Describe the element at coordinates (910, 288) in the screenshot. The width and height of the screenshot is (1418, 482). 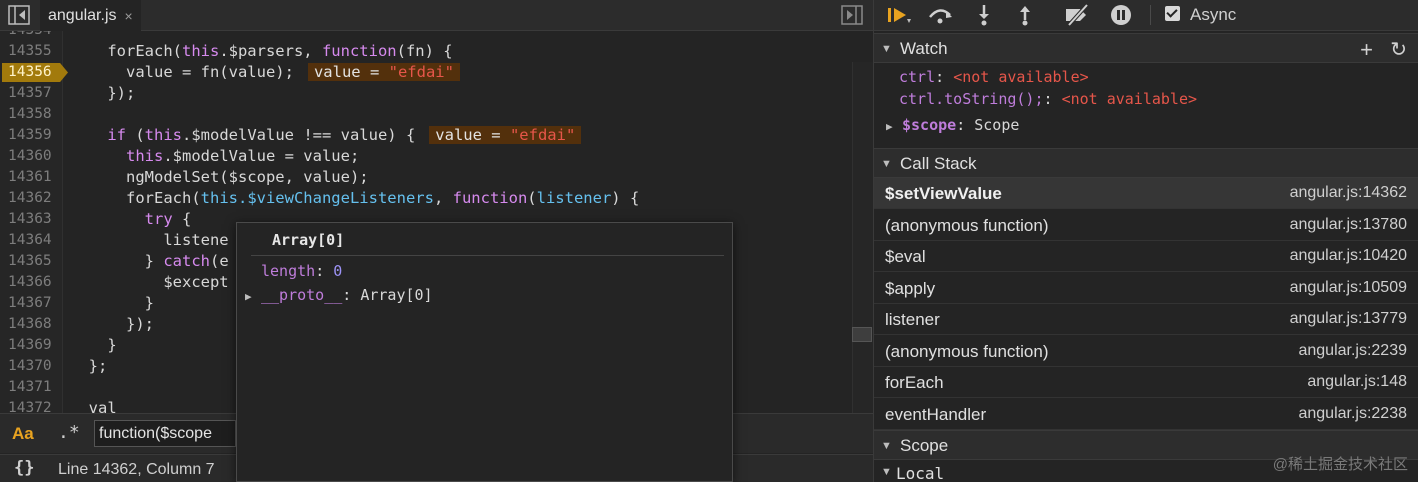
I see `call-frame-name: $apply` at that location.